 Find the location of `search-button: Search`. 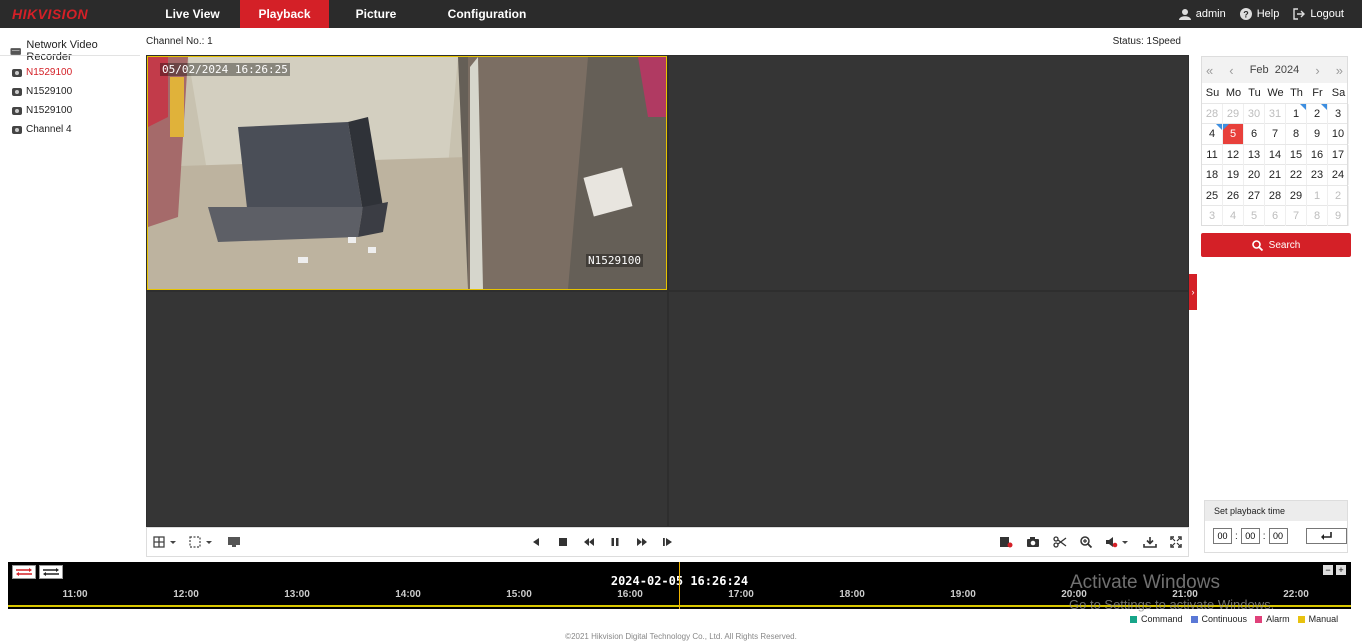

search-button: Search is located at coordinates (1276, 245).